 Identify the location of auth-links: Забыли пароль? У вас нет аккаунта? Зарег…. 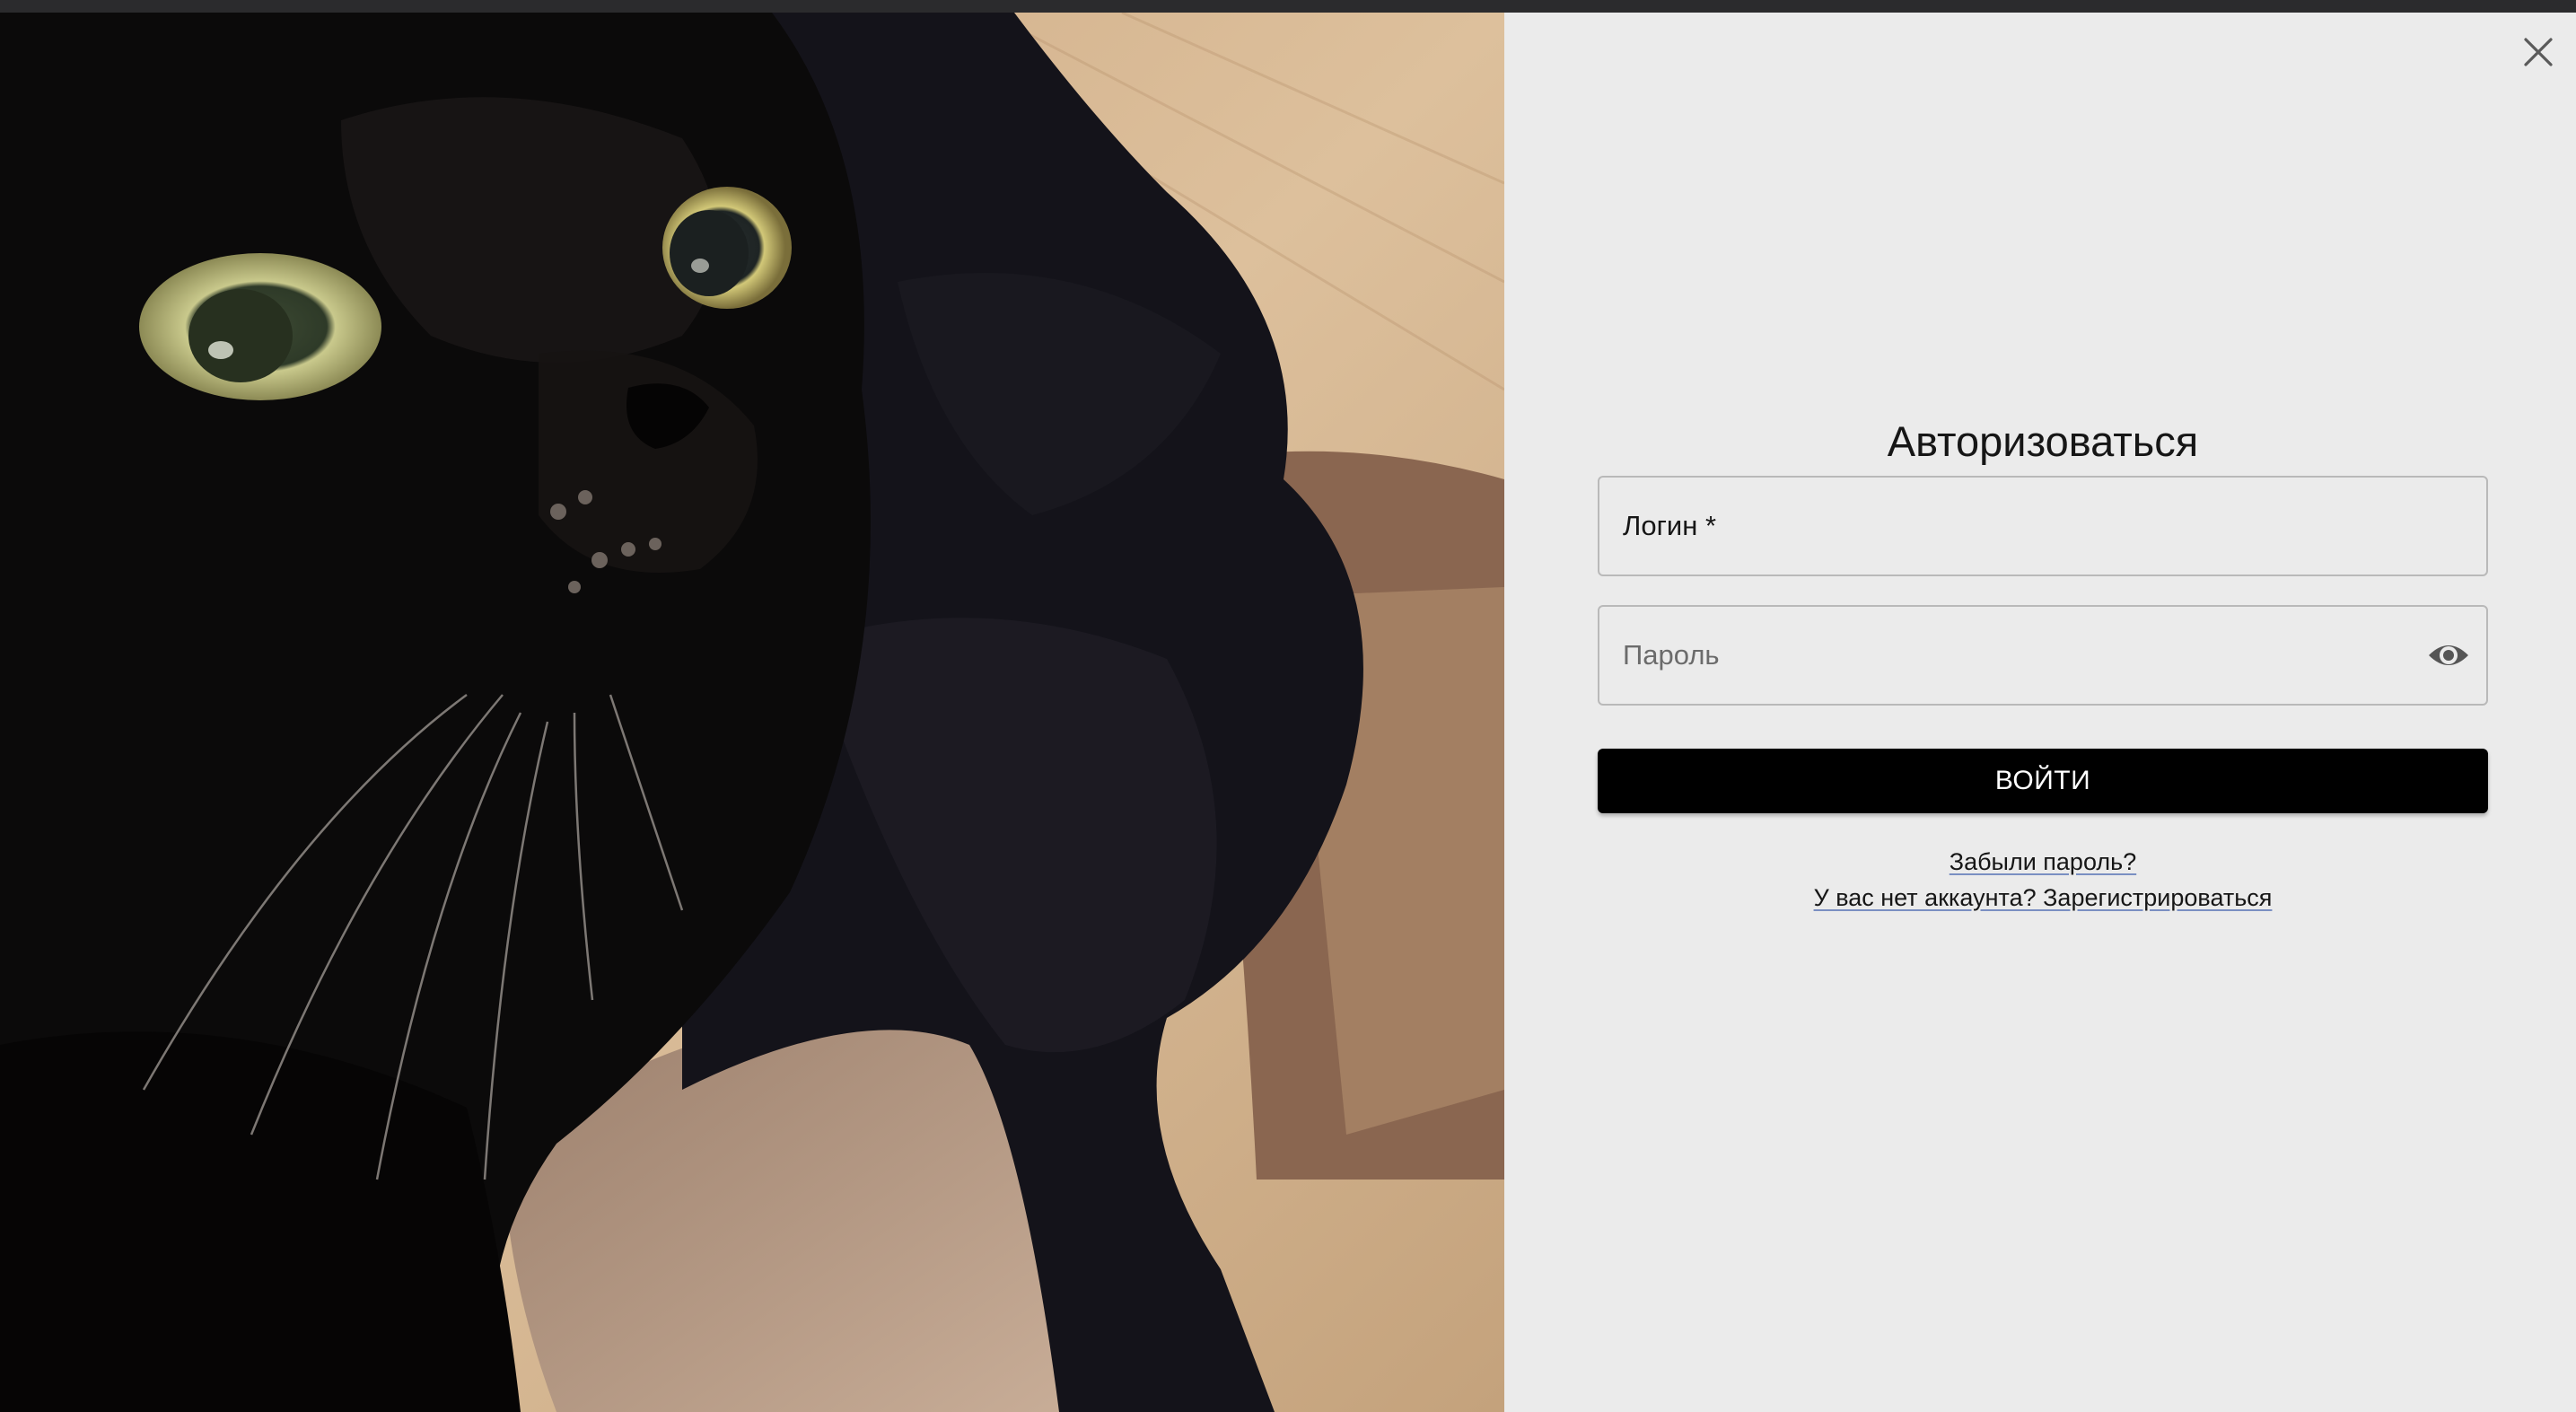
(2043, 880).